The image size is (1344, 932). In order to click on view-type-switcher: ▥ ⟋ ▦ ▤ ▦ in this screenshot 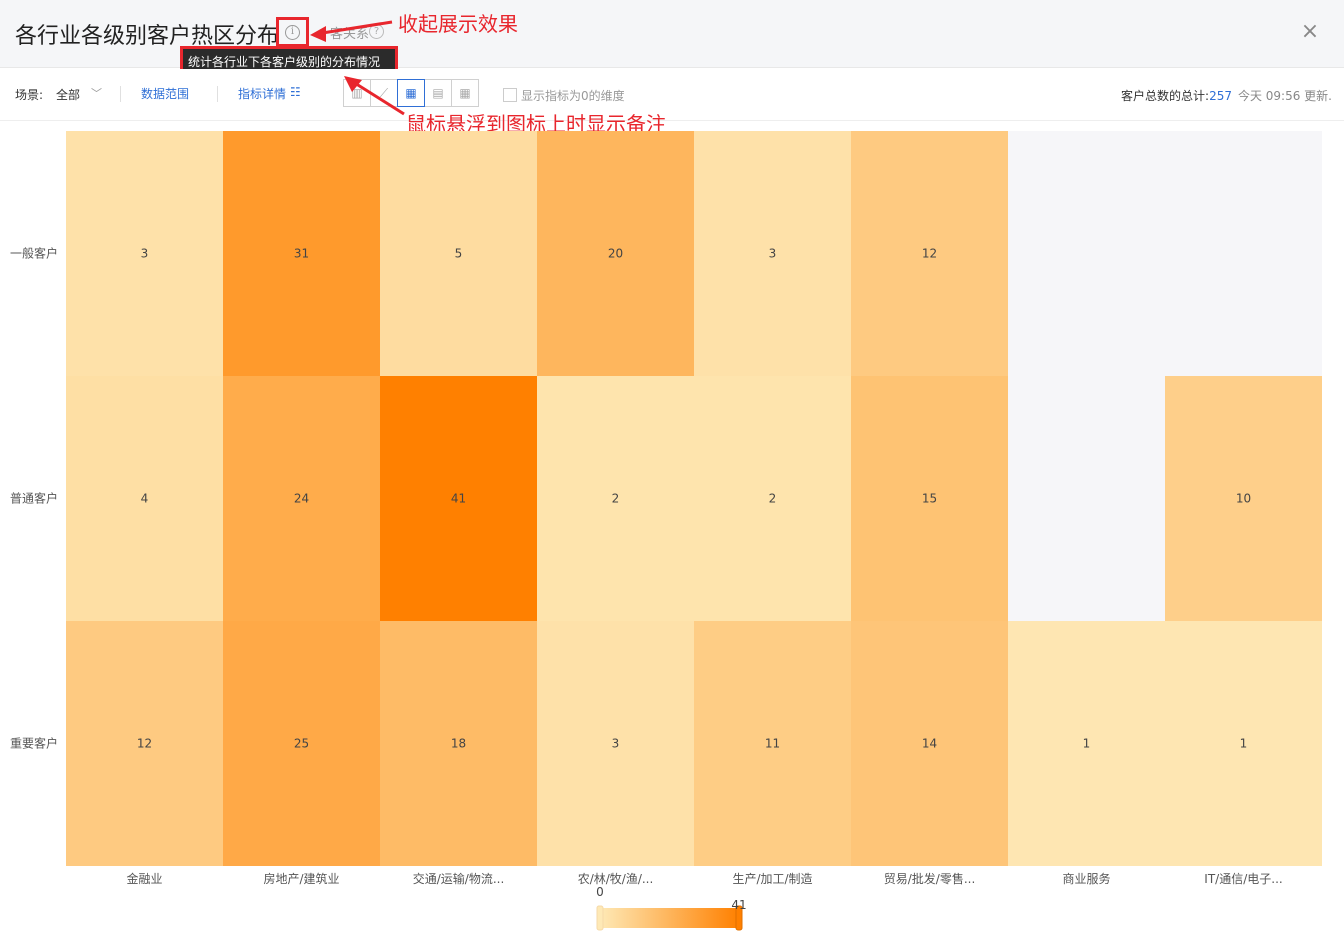, I will do `click(411, 93)`.